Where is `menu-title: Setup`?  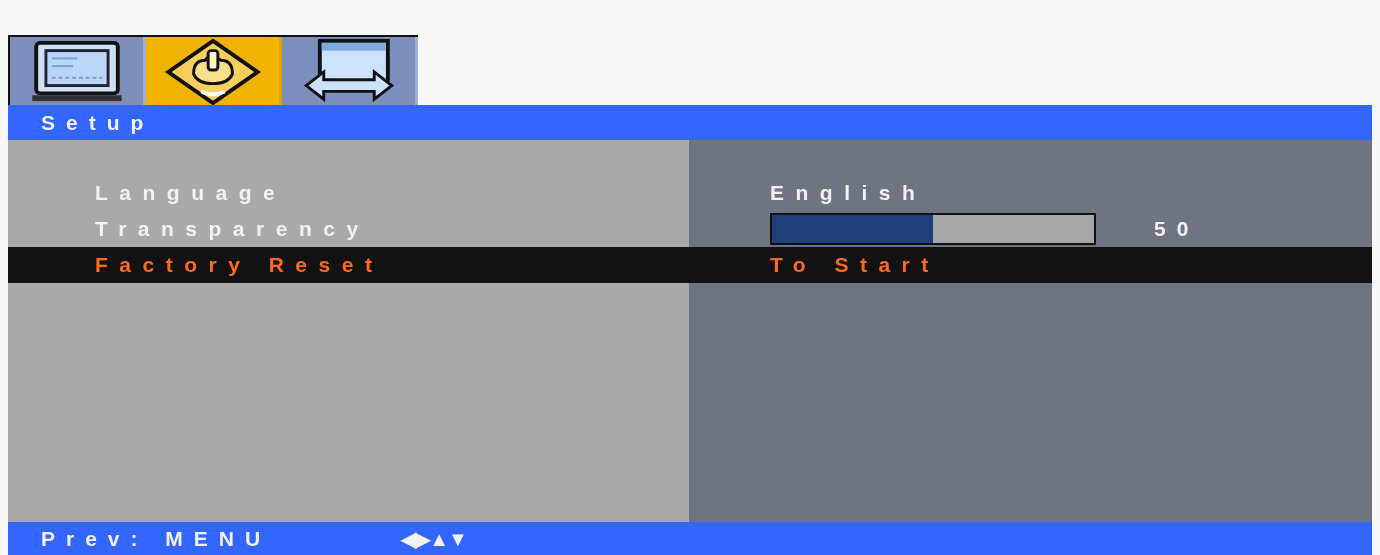 menu-title: Setup is located at coordinates (98, 122).